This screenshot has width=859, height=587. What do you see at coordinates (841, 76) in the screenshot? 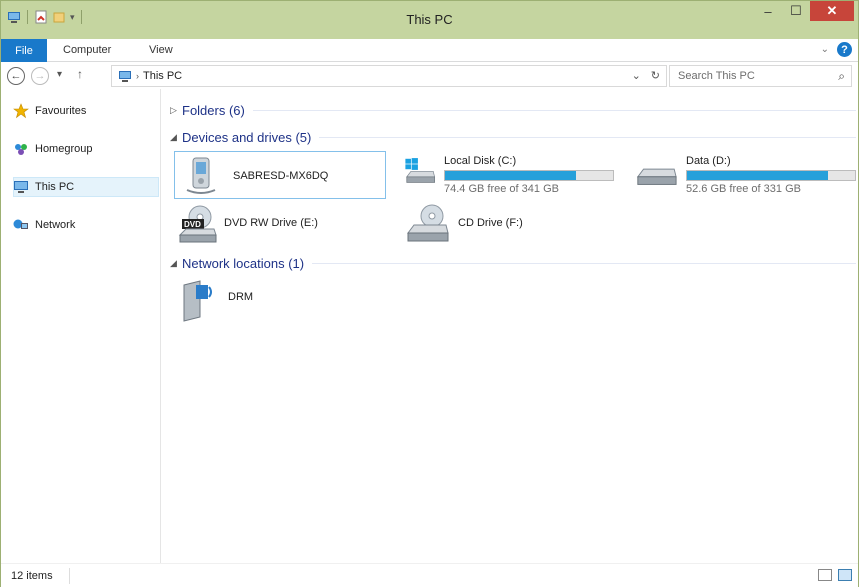
I see `search-icon: ⌕` at bounding box center [841, 76].